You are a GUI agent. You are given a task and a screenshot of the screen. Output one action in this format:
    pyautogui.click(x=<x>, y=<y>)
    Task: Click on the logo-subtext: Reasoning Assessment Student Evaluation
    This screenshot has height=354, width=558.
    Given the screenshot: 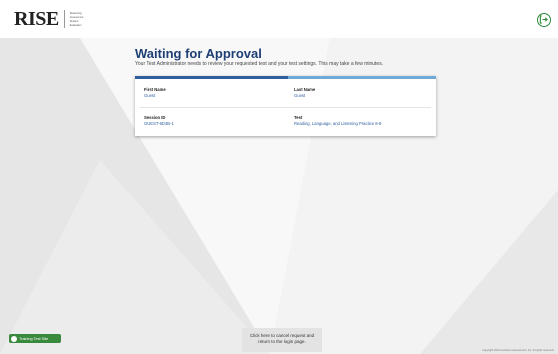 What is the action you would take?
    pyautogui.click(x=77, y=19)
    